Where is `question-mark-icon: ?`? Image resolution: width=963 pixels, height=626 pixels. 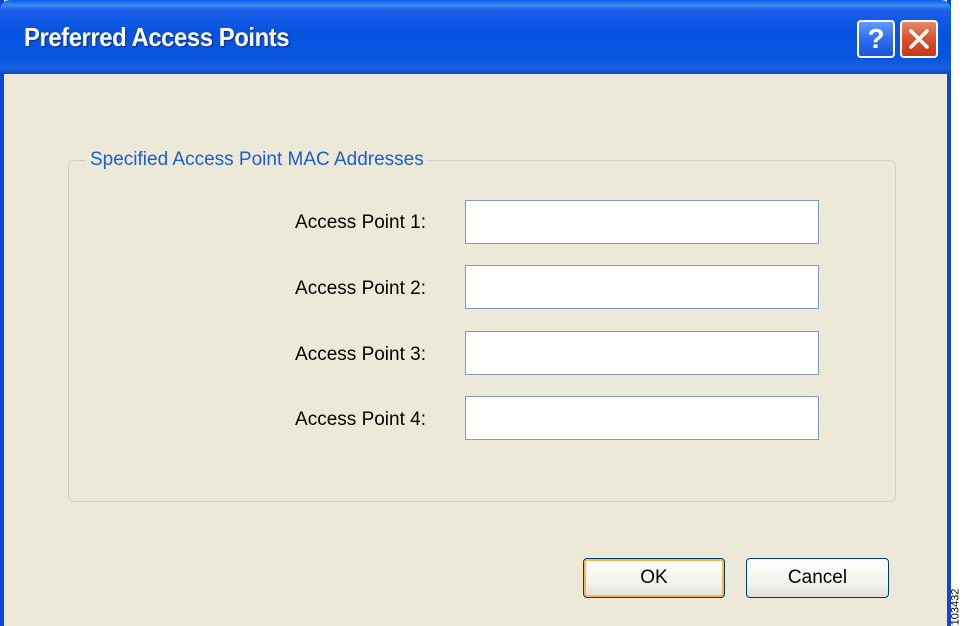
question-mark-icon: ? is located at coordinates (876, 38).